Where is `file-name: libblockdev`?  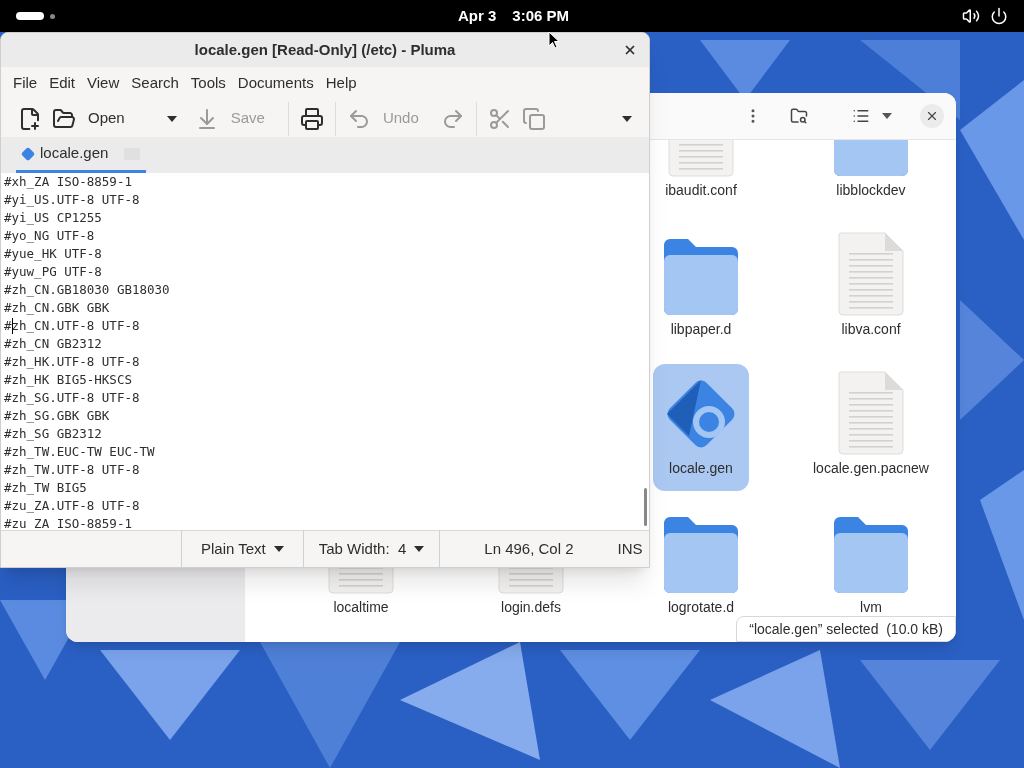
file-name: libblockdev is located at coordinates (871, 190).